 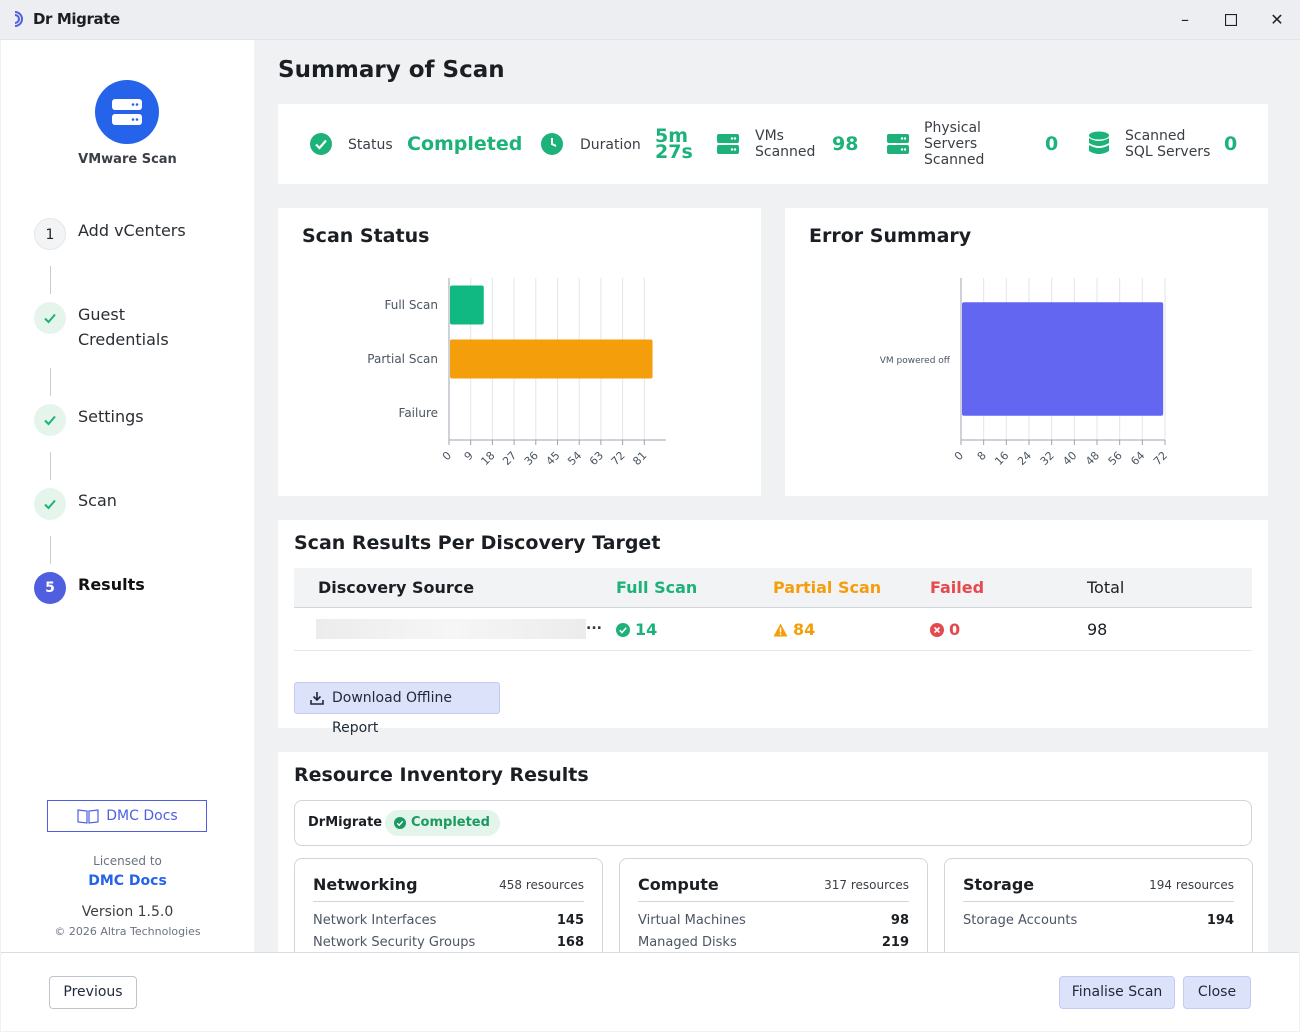 What do you see at coordinates (773, 823) in the screenshot?
I see `inventory-source-header: DrMigrate Completed` at bounding box center [773, 823].